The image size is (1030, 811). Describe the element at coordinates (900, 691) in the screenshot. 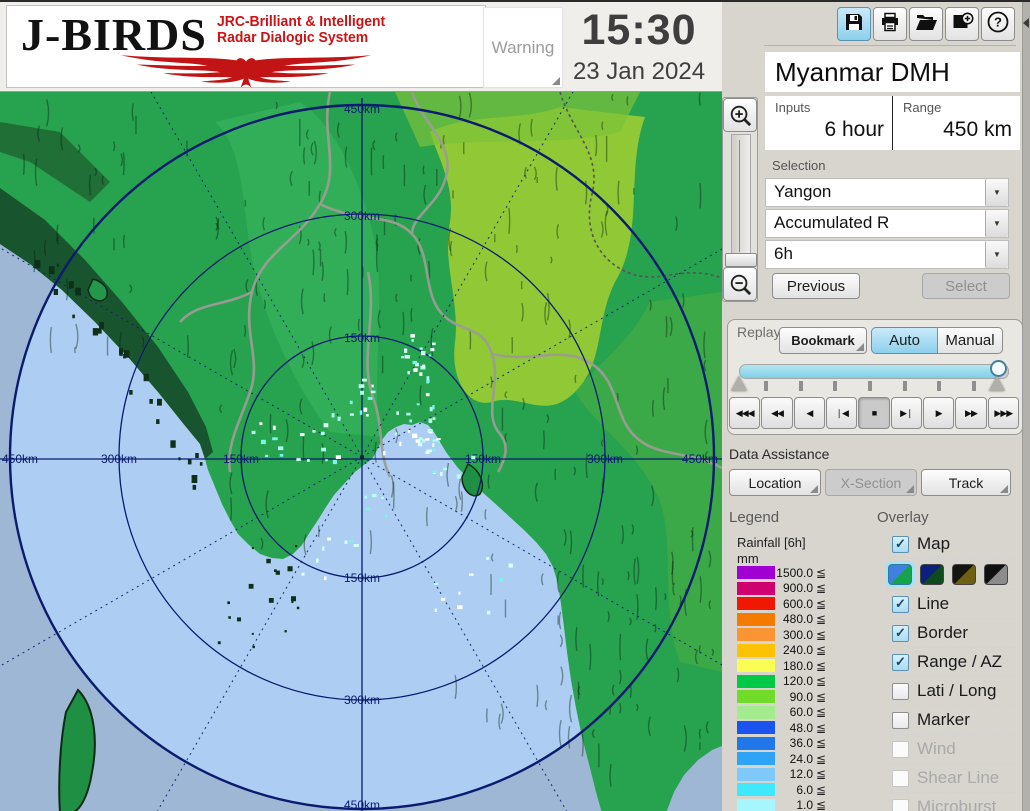

I see `checkbox-lati-long` at that location.